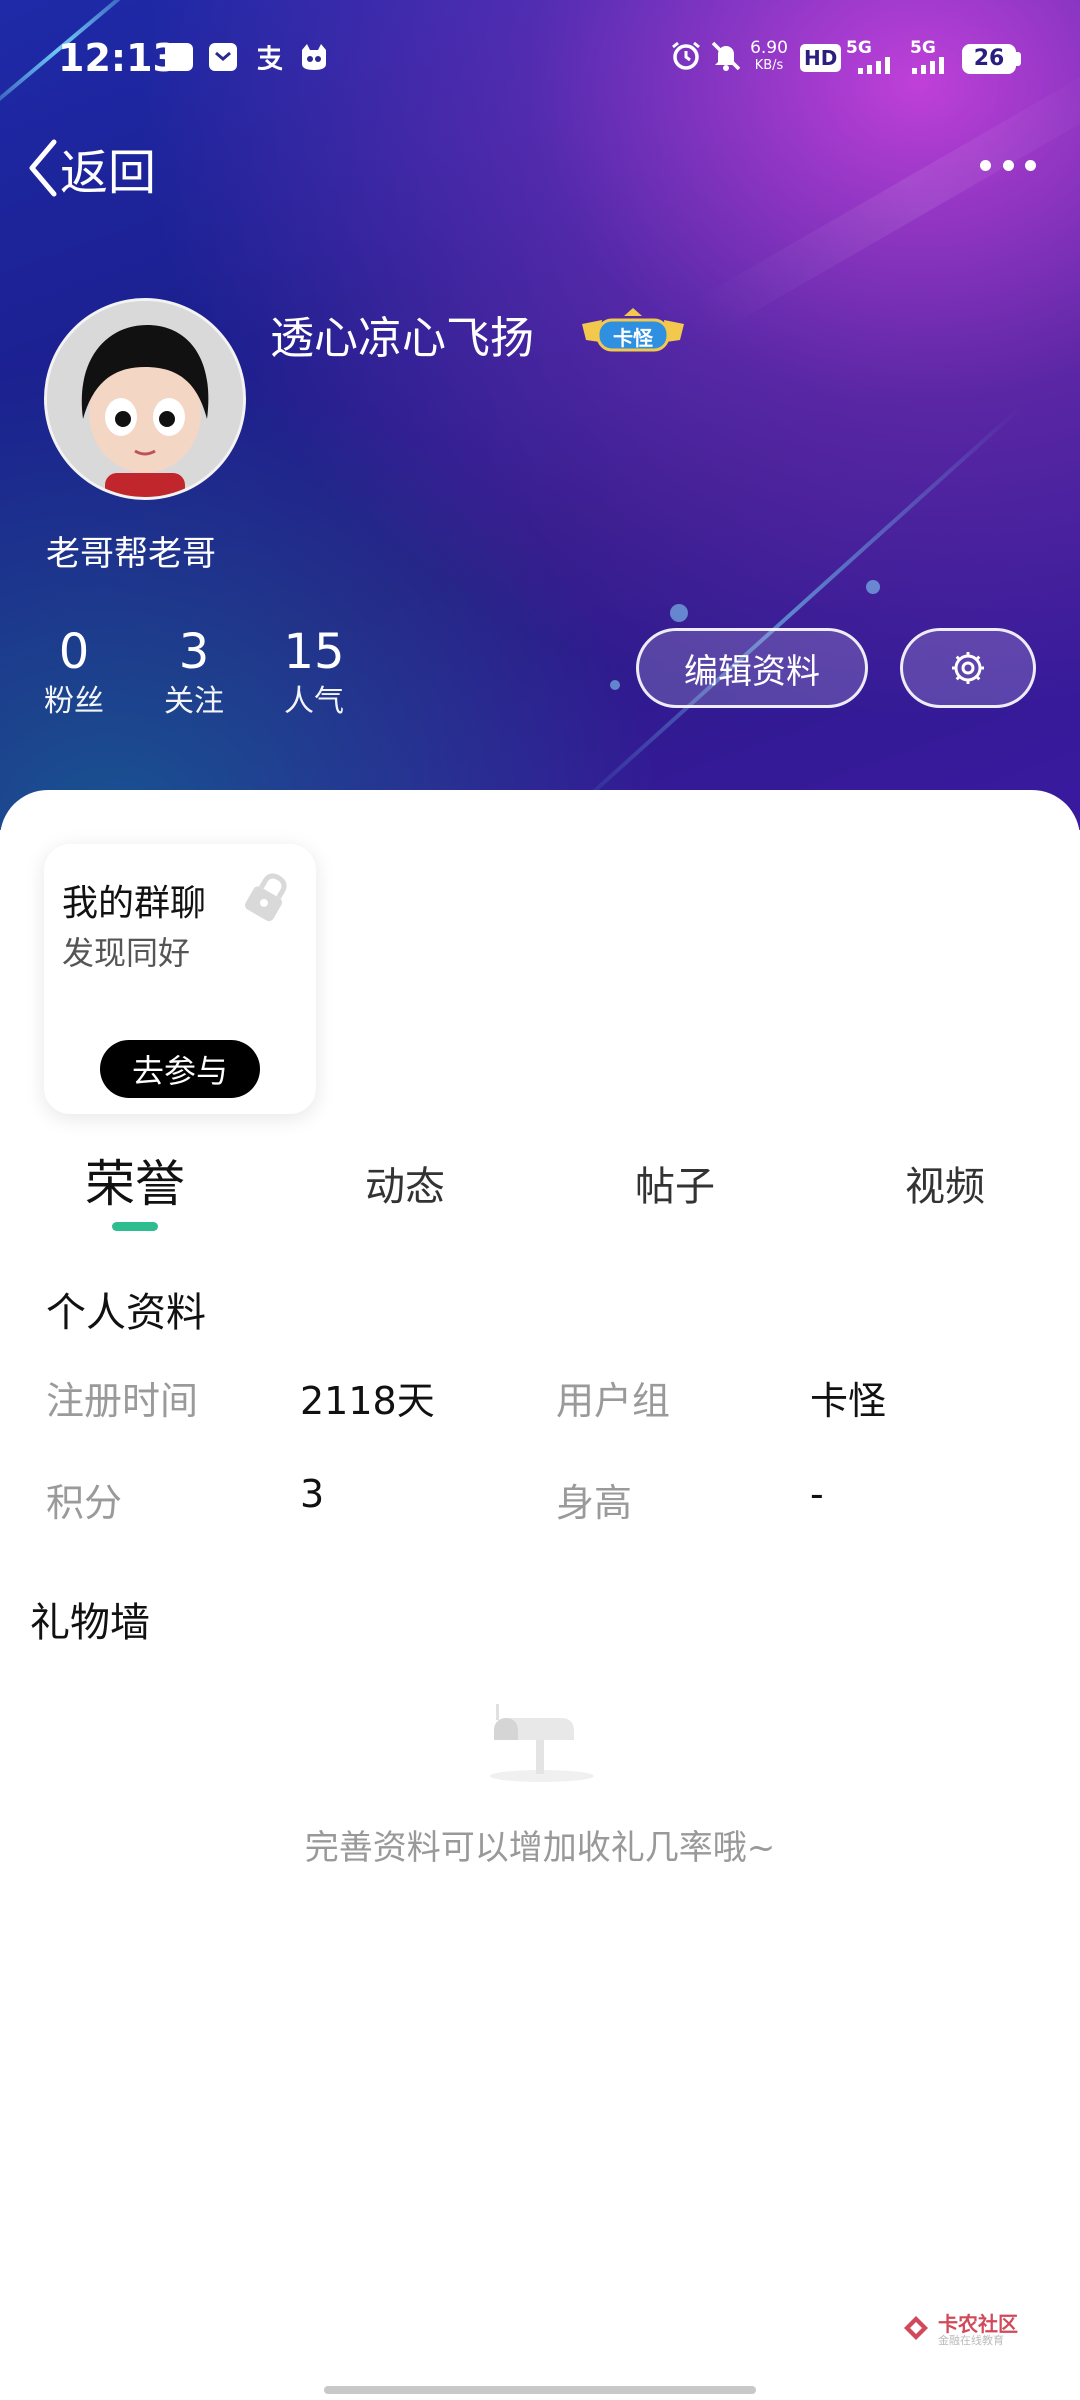 The width and height of the screenshot is (1080, 2400). Describe the element at coordinates (989, 59) in the screenshot. I see `battery-indicator: 26` at that location.